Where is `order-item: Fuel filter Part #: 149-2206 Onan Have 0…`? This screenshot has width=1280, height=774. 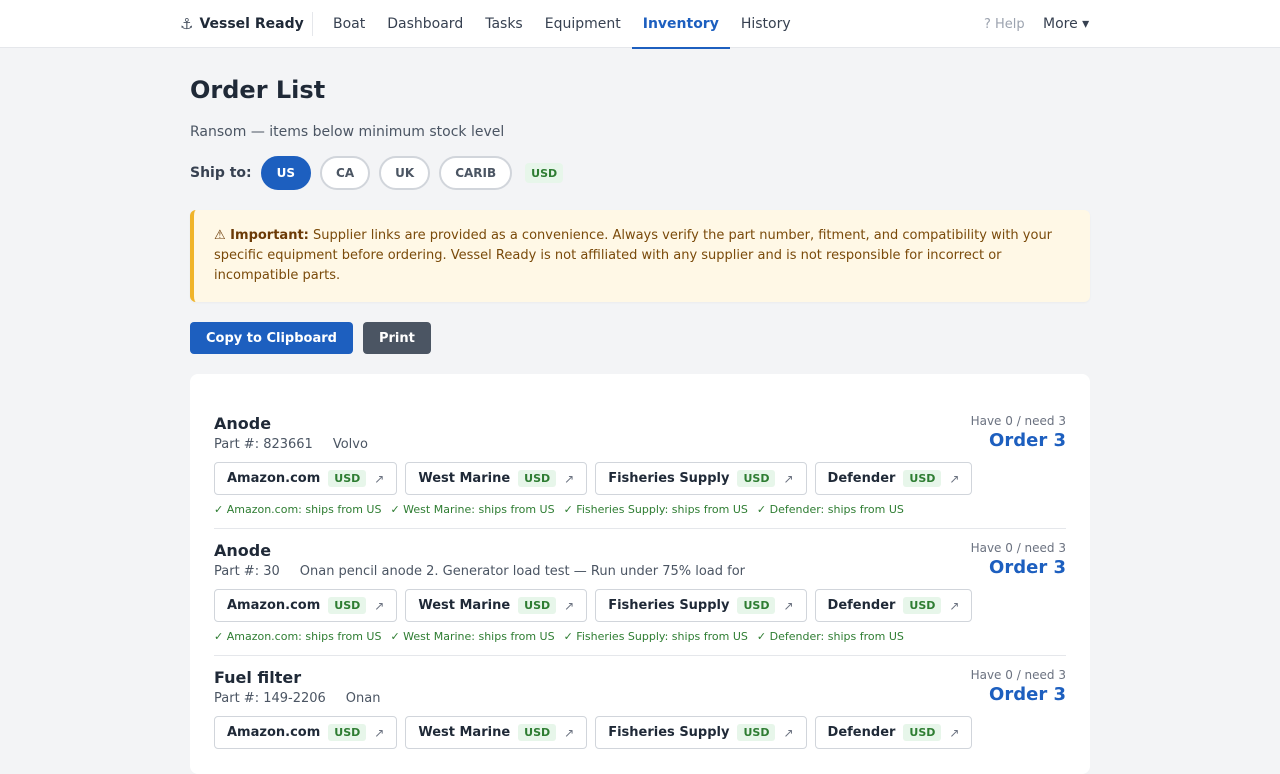 order-item: Fuel filter Part #: 149-2206 Onan Have 0… is located at coordinates (640, 708).